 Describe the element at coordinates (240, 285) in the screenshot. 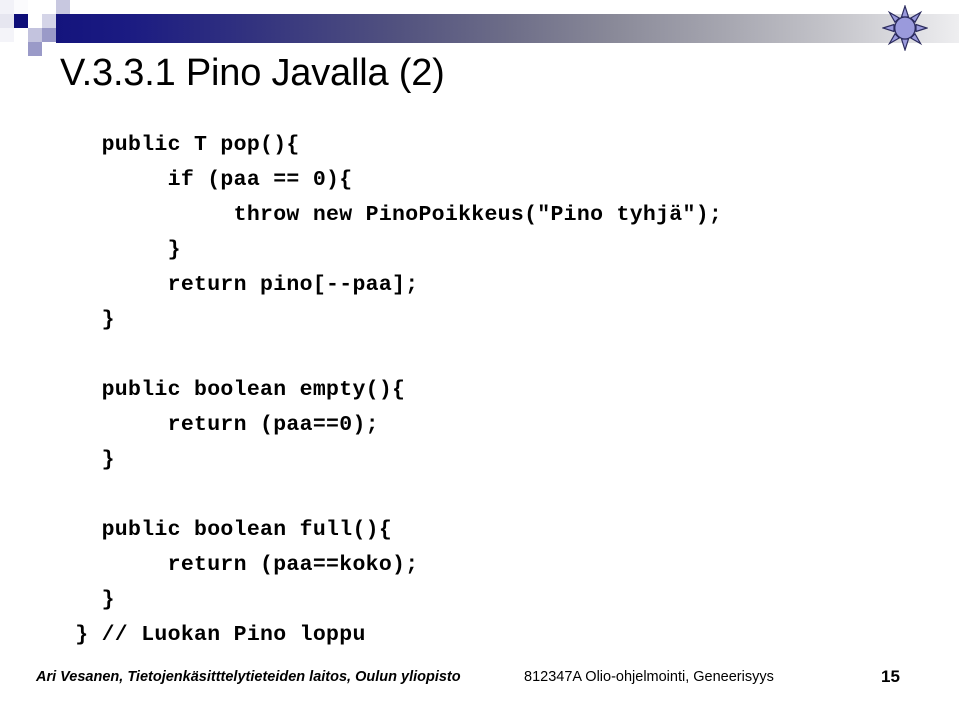

I see `code-line: return pino[--paa];` at that location.